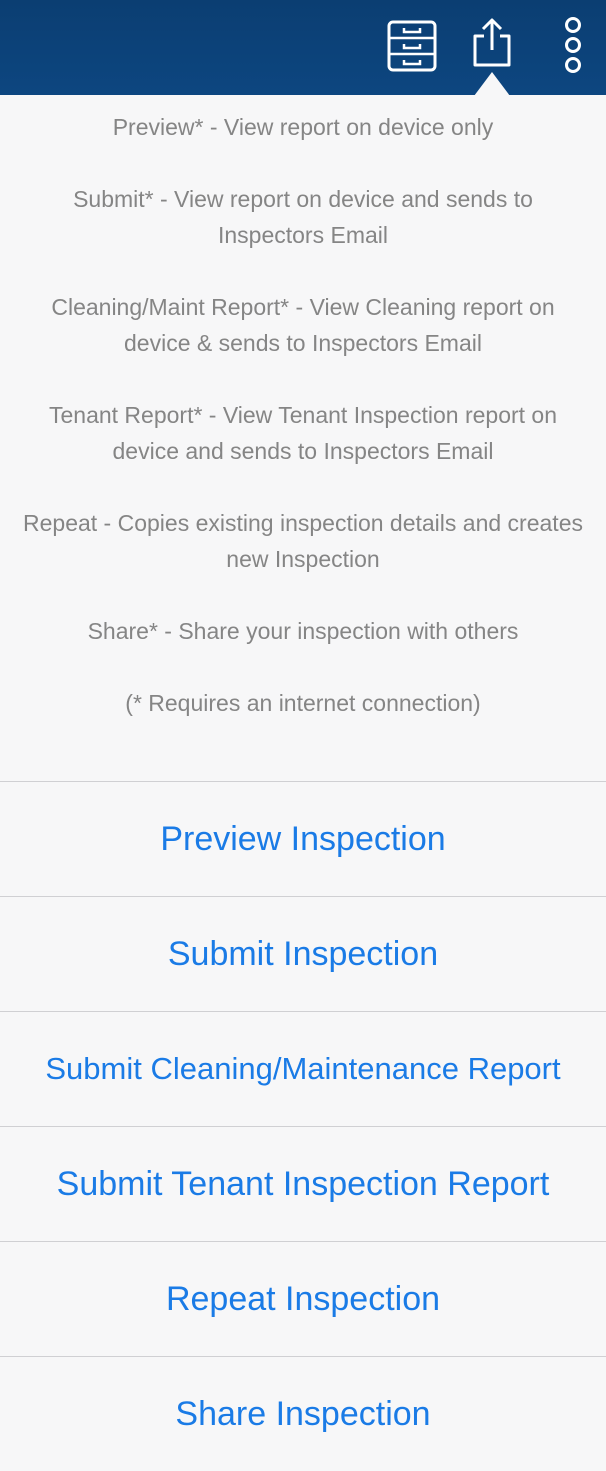 This screenshot has height=1471, width=606. Describe the element at coordinates (492, 42) in the screenshot. I see `share-icon` at that location.